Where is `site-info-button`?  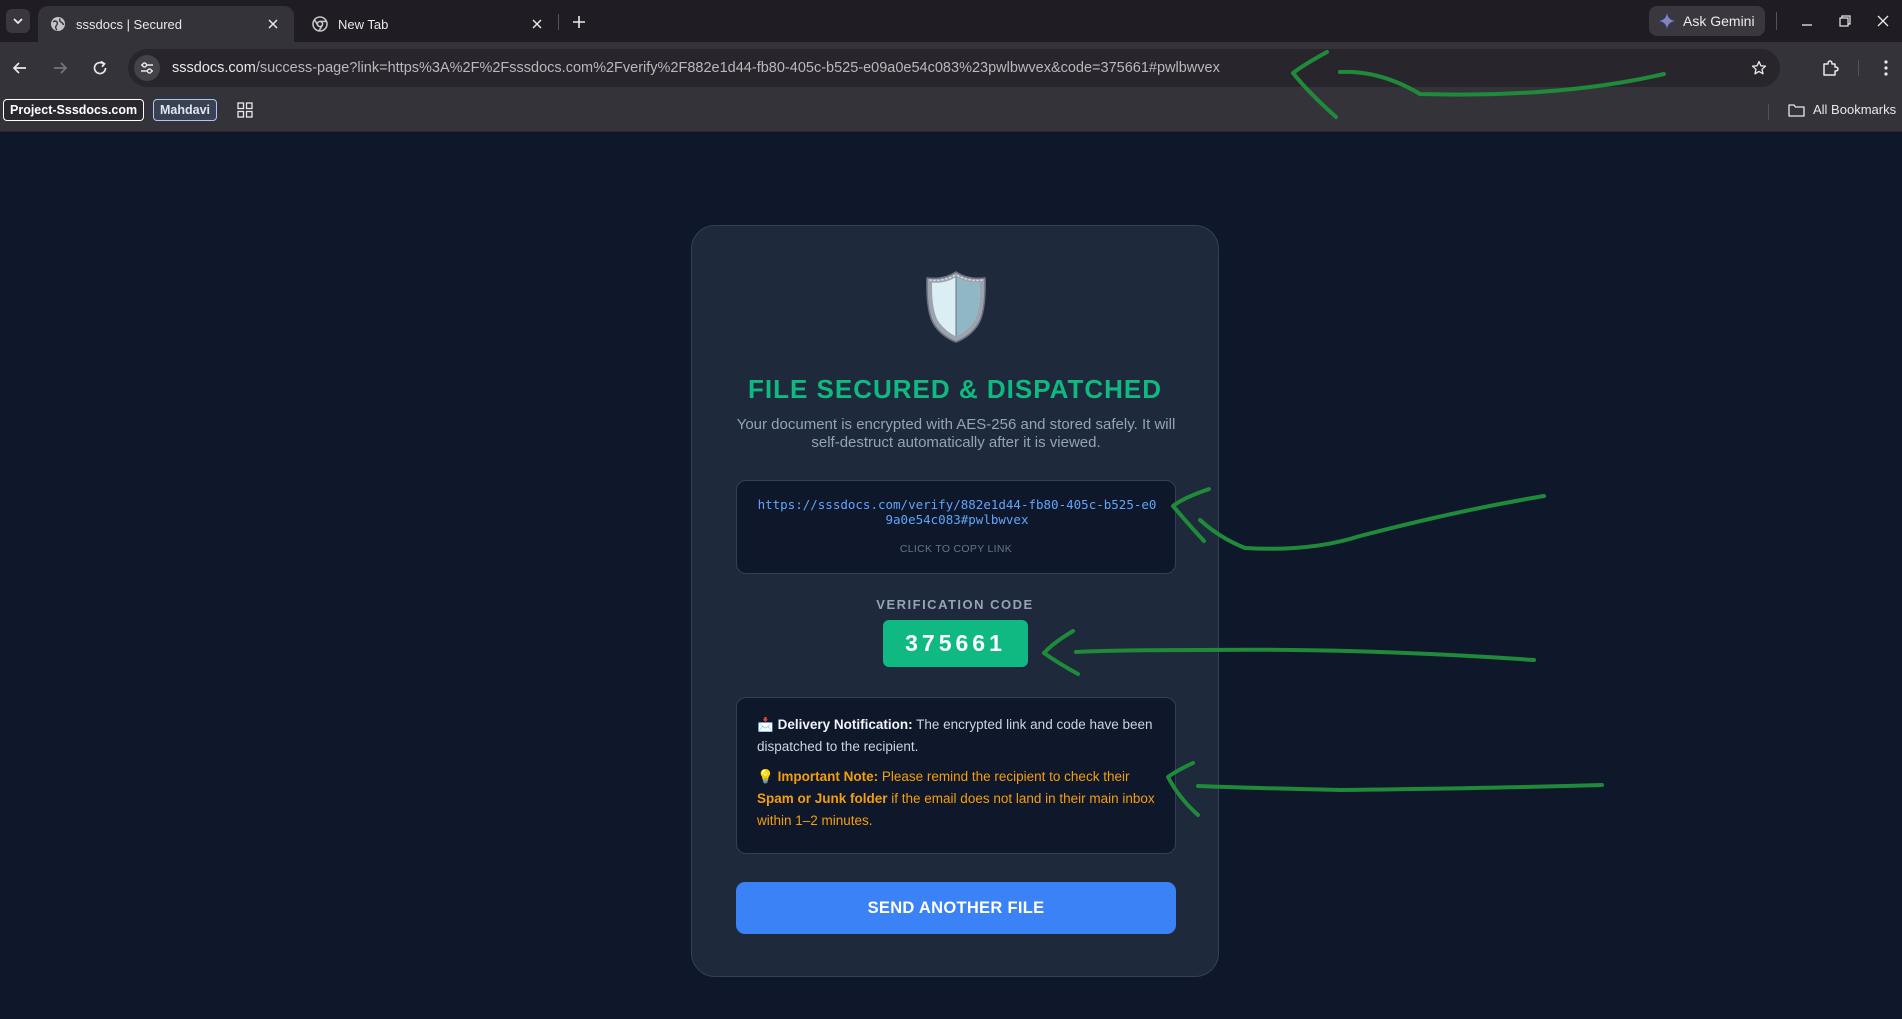
site-info-button is located at coordinates (147, 68).